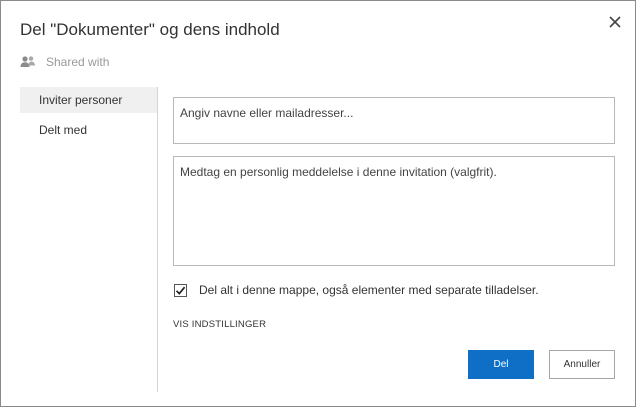  Describe the element at coordinates (501, 364) in the screenshot. I see `share-button: Del` at that location.